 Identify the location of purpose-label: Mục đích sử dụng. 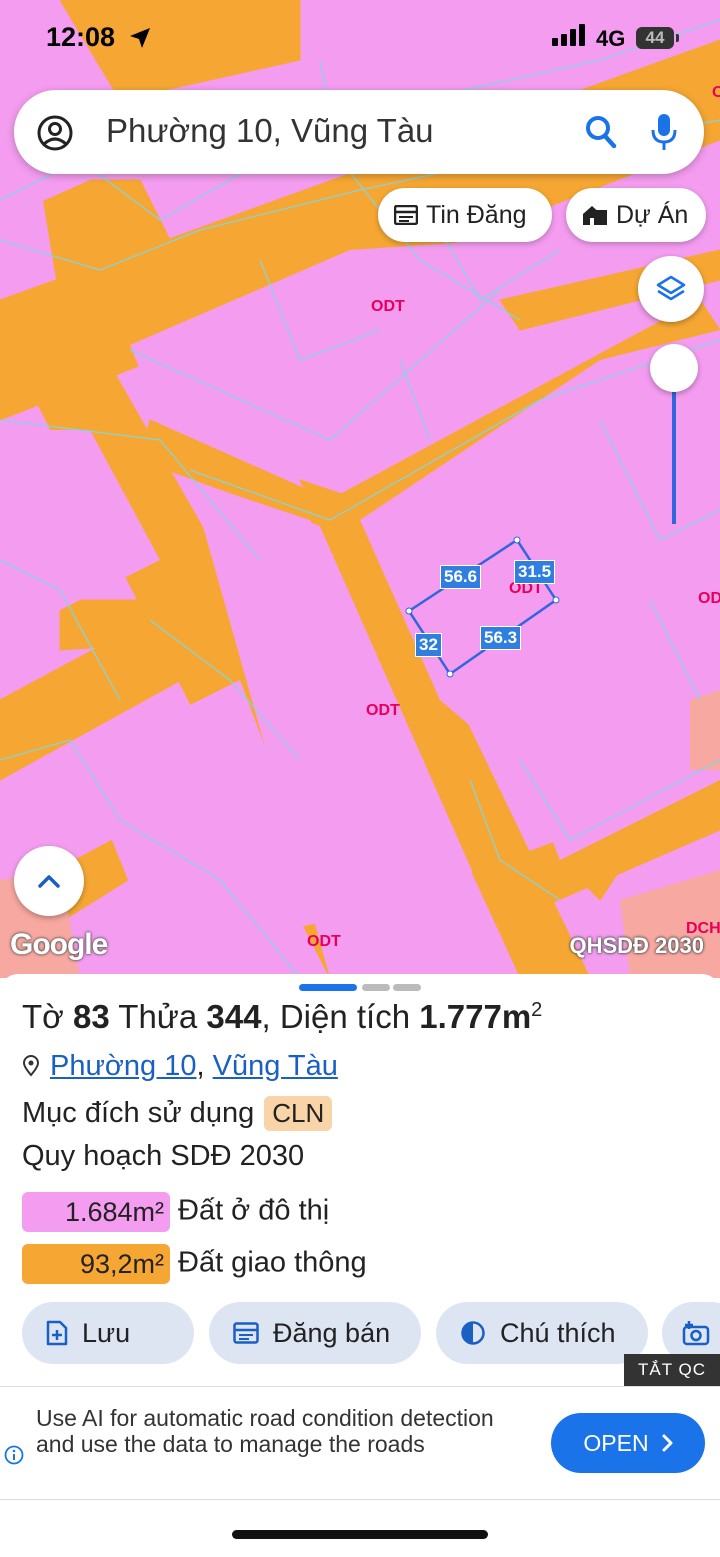
(138, 1113).